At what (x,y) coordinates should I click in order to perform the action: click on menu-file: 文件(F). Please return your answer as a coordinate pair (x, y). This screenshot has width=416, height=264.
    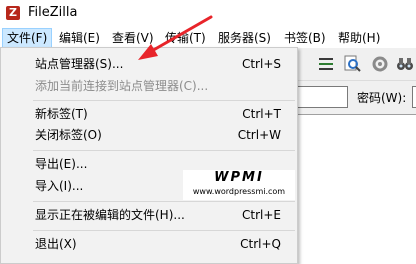
    Looking at the image, I should click on (27, 38).